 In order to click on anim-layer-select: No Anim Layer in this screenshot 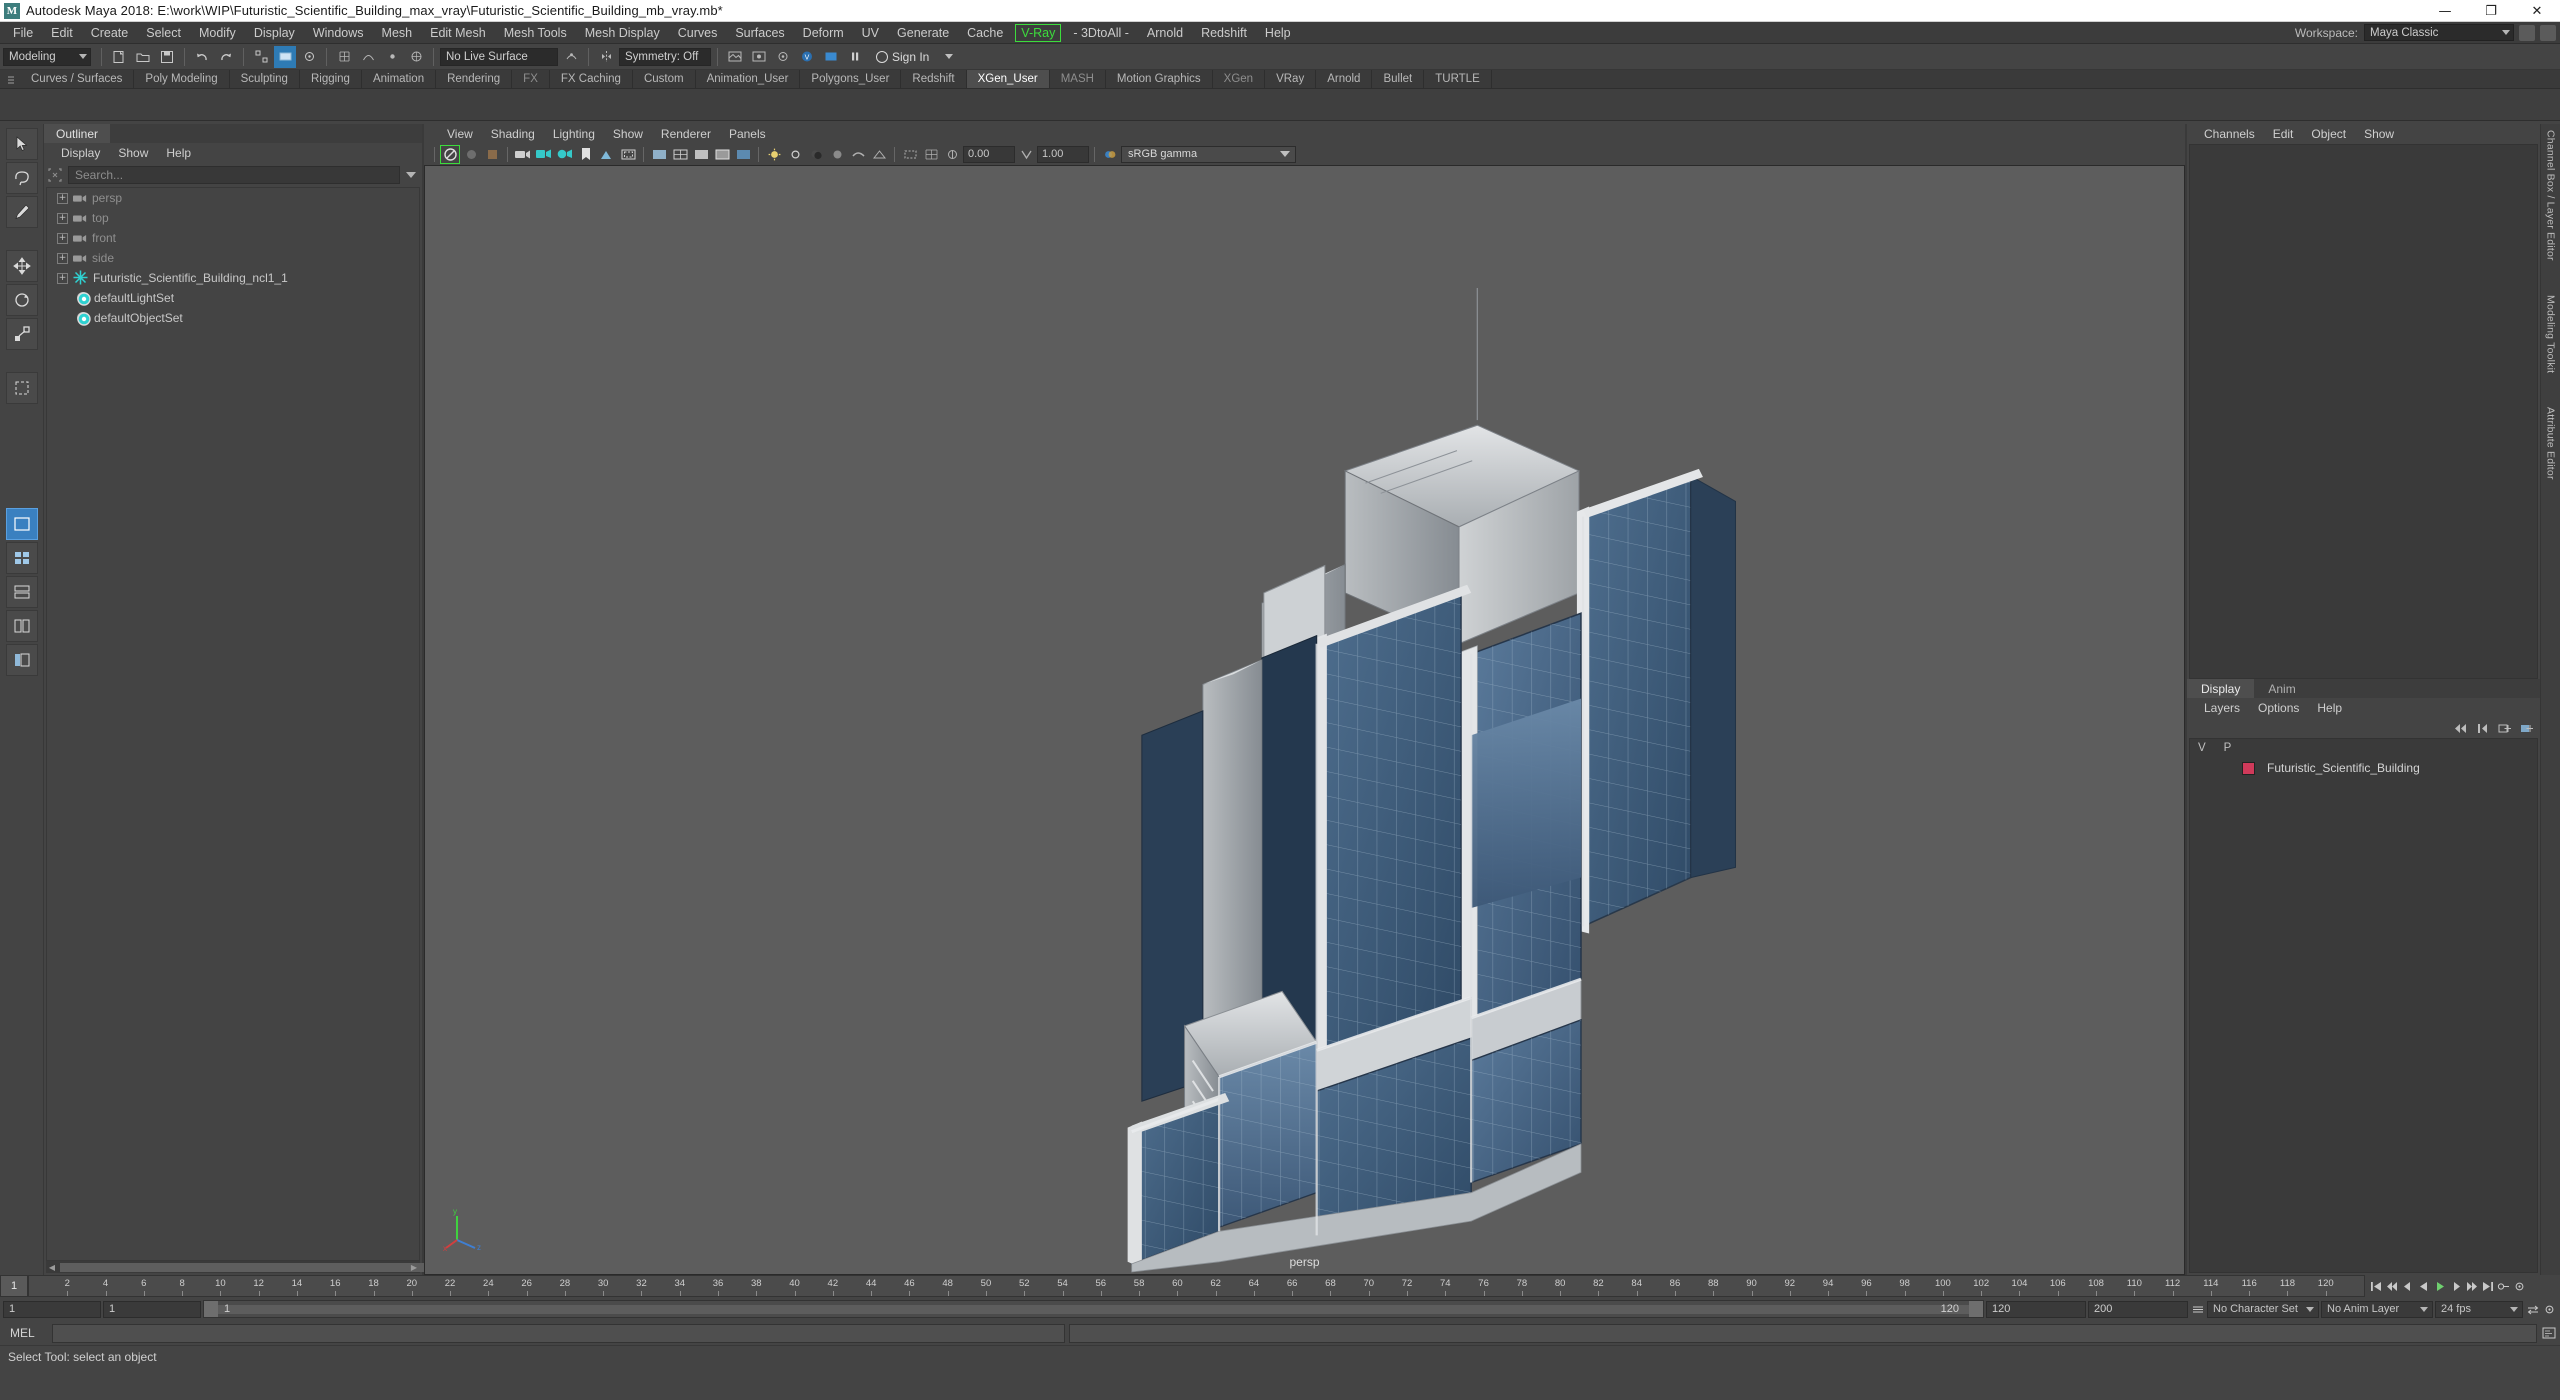, I will do `click(2377, 1309)`.